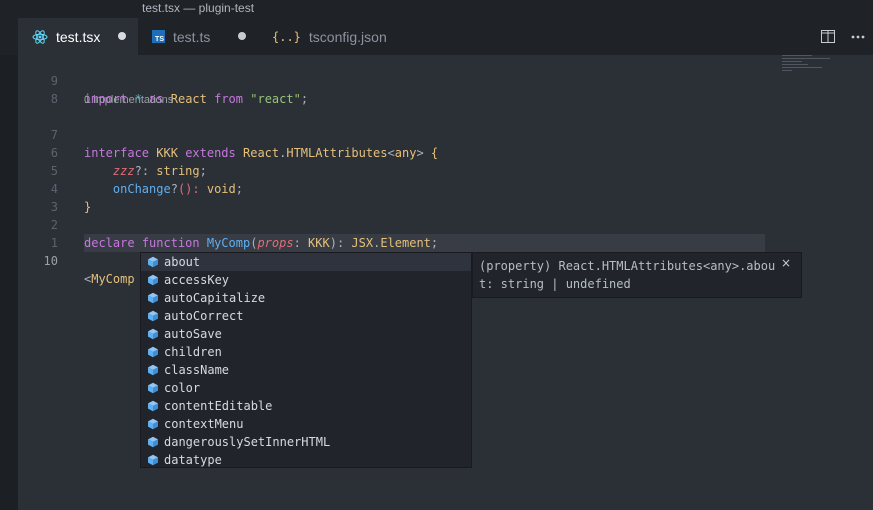  What do you see at coordinates (50, 261) in the screenshot?
I see `line-number: 10` at bounding box center [50, 261].